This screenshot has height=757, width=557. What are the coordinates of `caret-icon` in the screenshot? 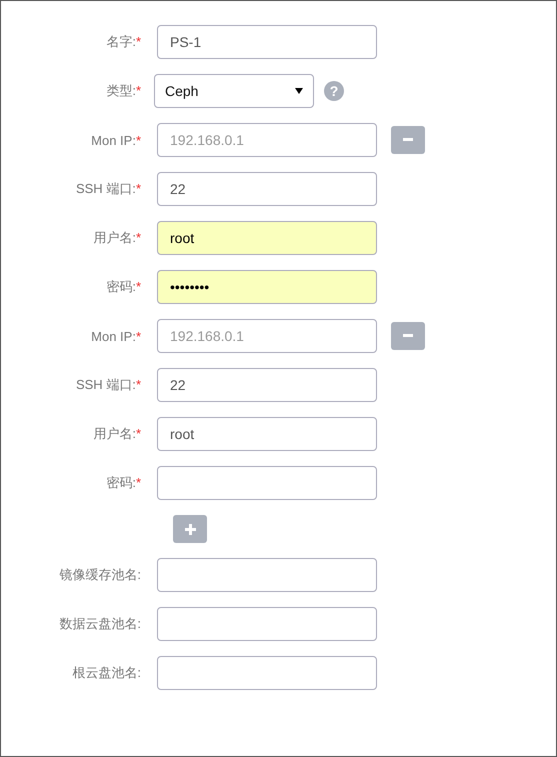 It's located at (299, 91).